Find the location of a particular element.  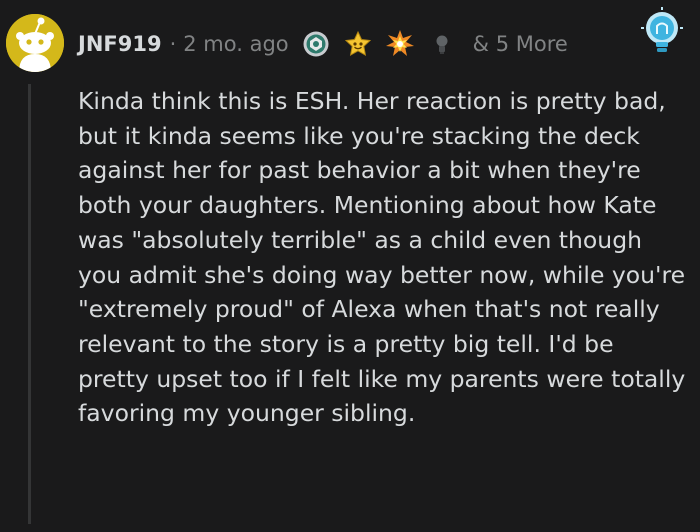

lightbulb-dark-award-icon is located at coordinates (442, 44).